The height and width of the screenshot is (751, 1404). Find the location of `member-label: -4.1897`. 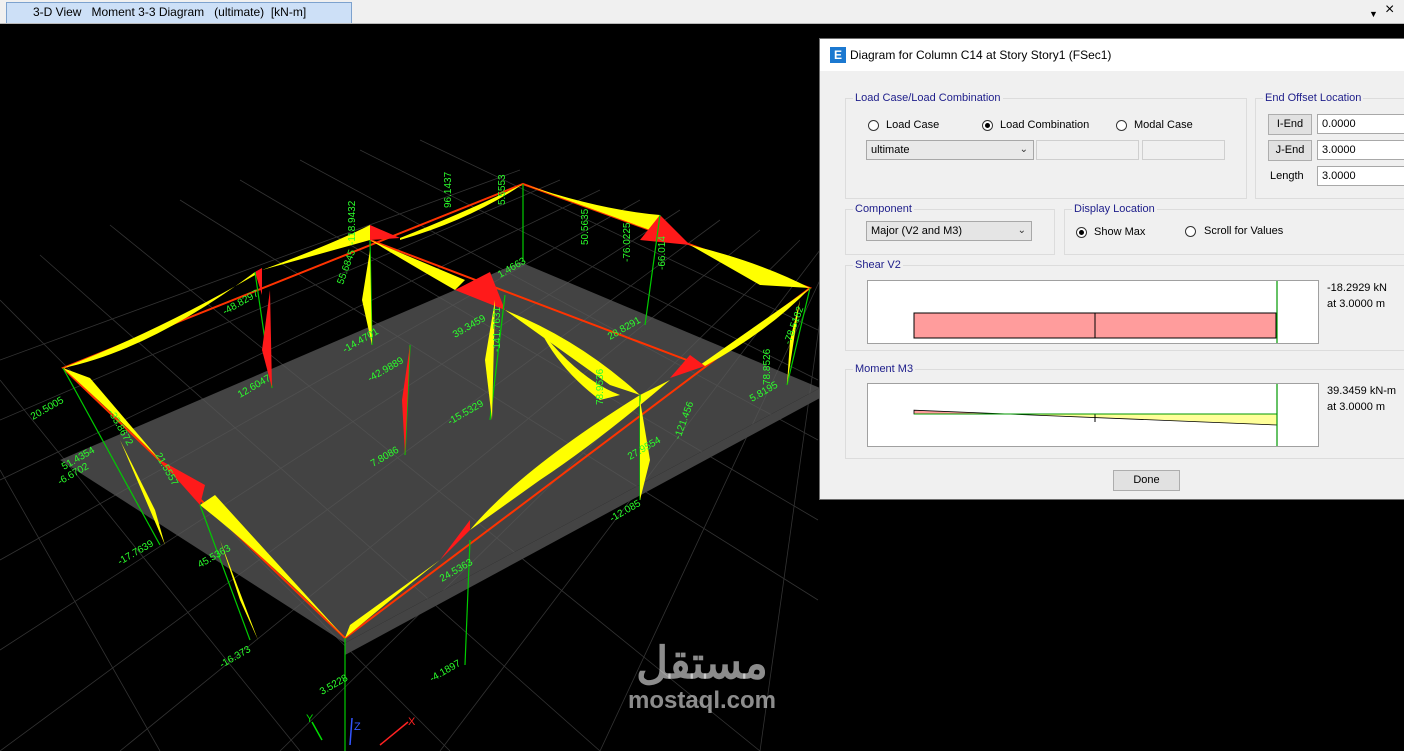

member-label: -4.1897 is located at coordinates (445, 671).